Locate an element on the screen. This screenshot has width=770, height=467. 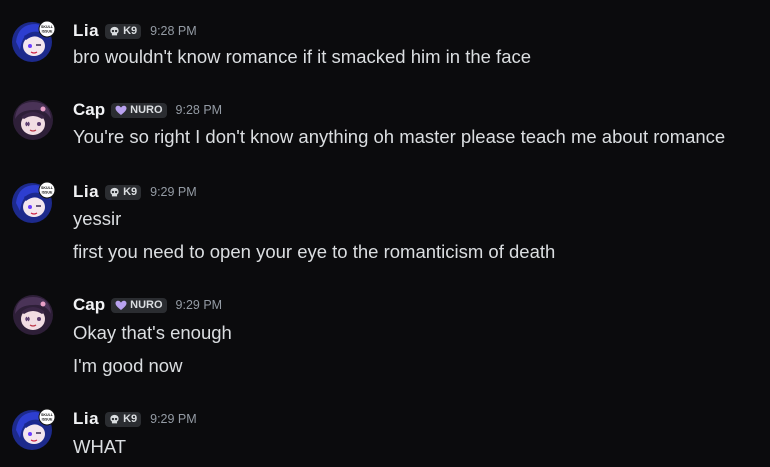
message-text: Okay that's enough is located at coordinates (152, 332).